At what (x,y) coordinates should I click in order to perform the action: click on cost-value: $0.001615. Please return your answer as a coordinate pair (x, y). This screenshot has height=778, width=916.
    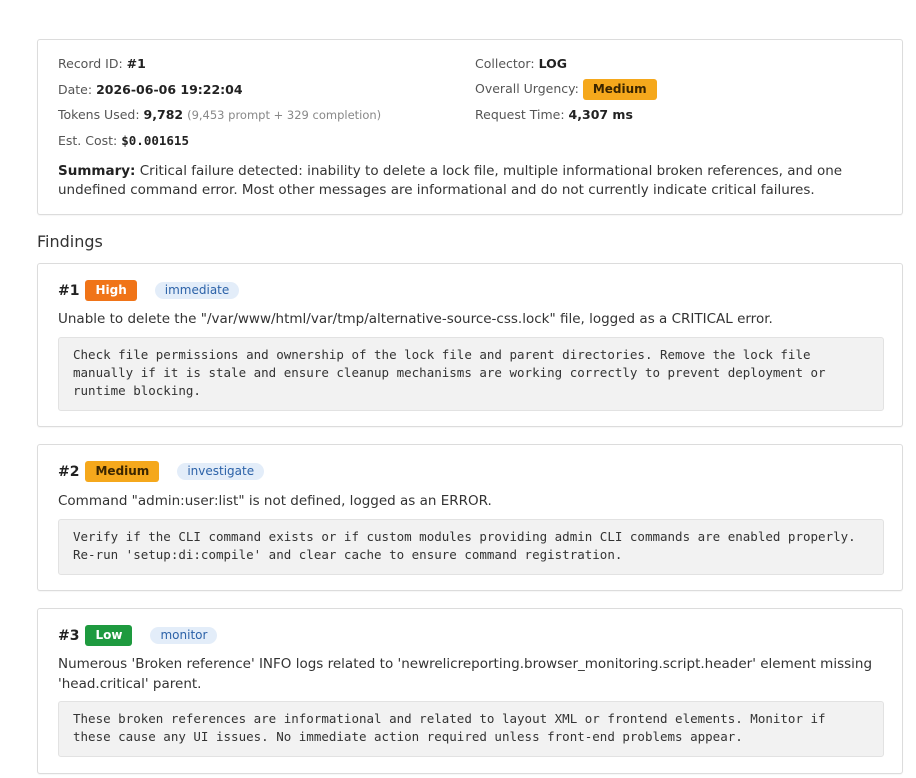
    Looking at the image, I should click on (155, 140).